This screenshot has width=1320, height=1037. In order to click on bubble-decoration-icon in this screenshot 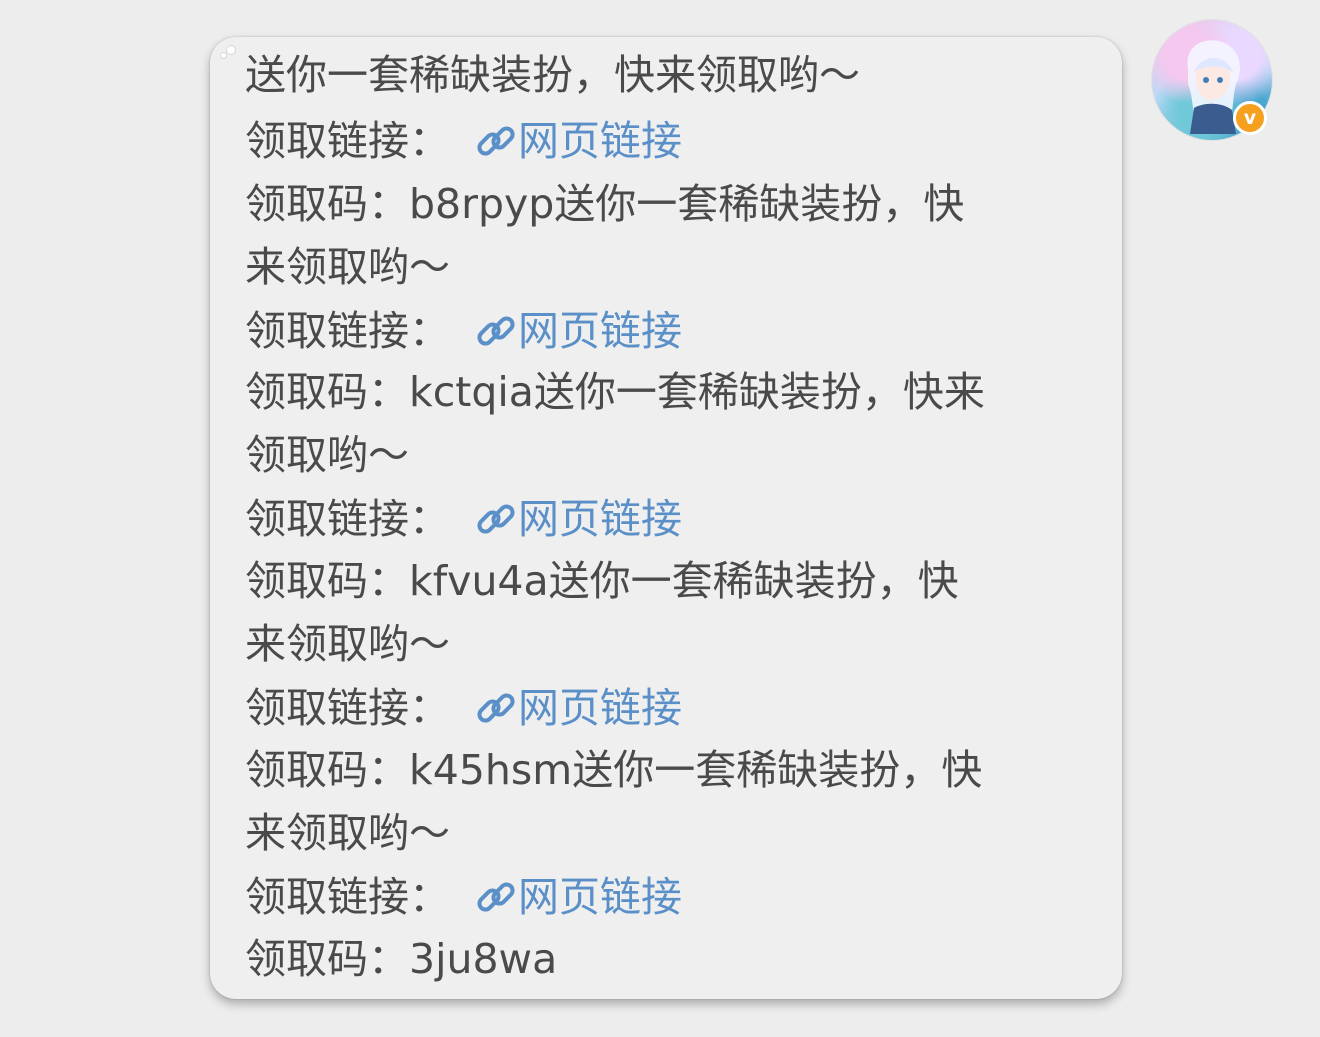, I will do `click(228, 52)`.